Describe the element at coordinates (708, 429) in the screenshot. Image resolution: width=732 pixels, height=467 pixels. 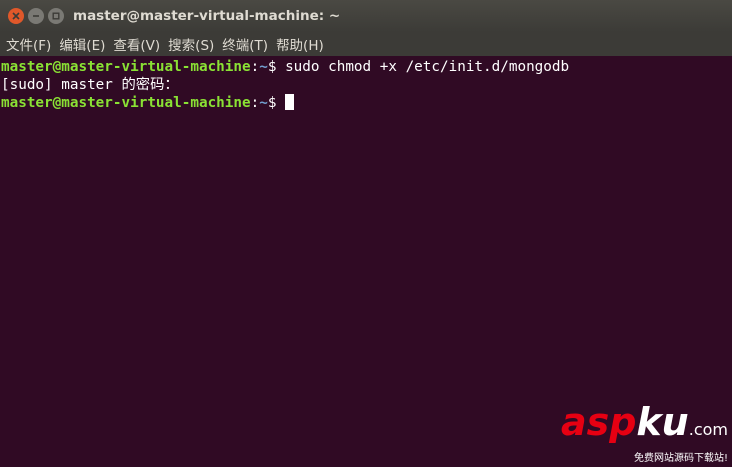
I see `watermark-brand-com: .com` at that location.